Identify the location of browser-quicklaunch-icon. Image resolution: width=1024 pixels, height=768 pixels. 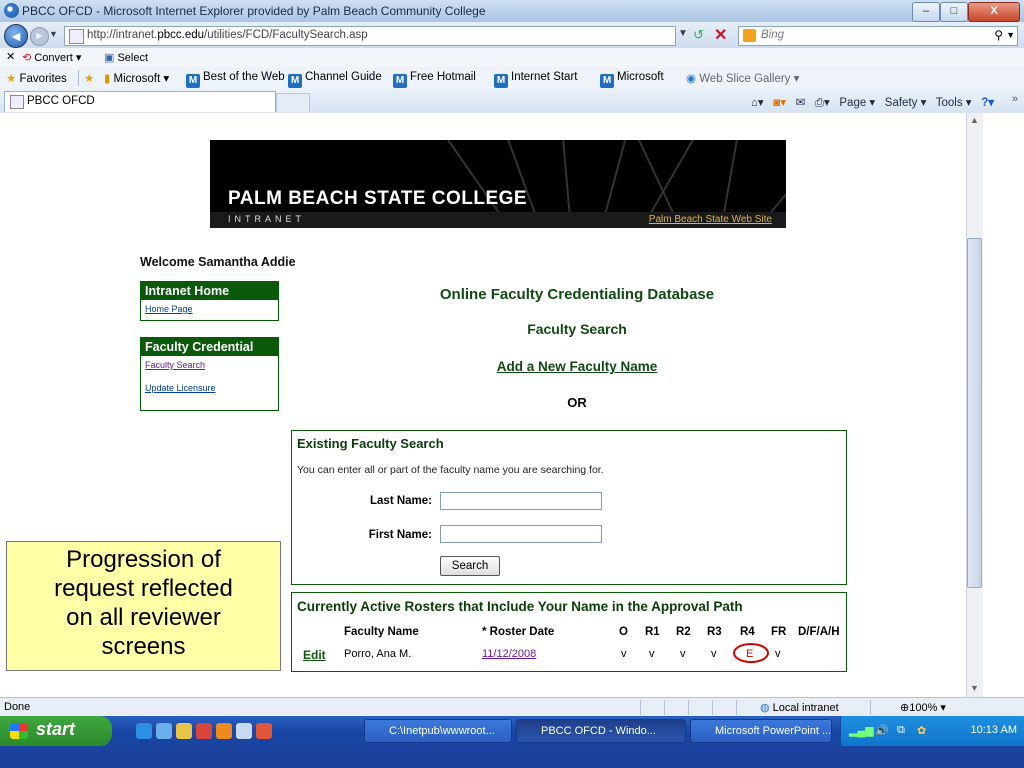
(164, 731).